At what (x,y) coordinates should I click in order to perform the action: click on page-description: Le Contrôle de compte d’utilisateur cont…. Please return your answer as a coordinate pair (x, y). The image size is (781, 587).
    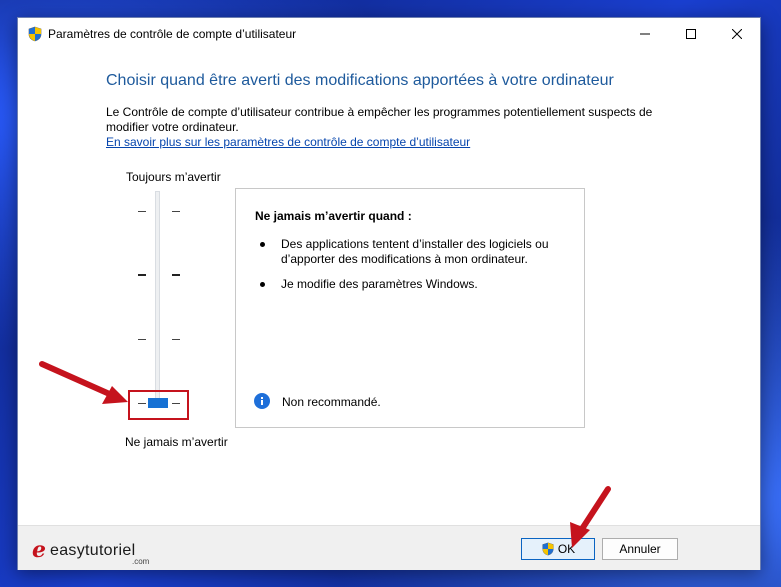
    Looking at the image, I should click on (379, 119).